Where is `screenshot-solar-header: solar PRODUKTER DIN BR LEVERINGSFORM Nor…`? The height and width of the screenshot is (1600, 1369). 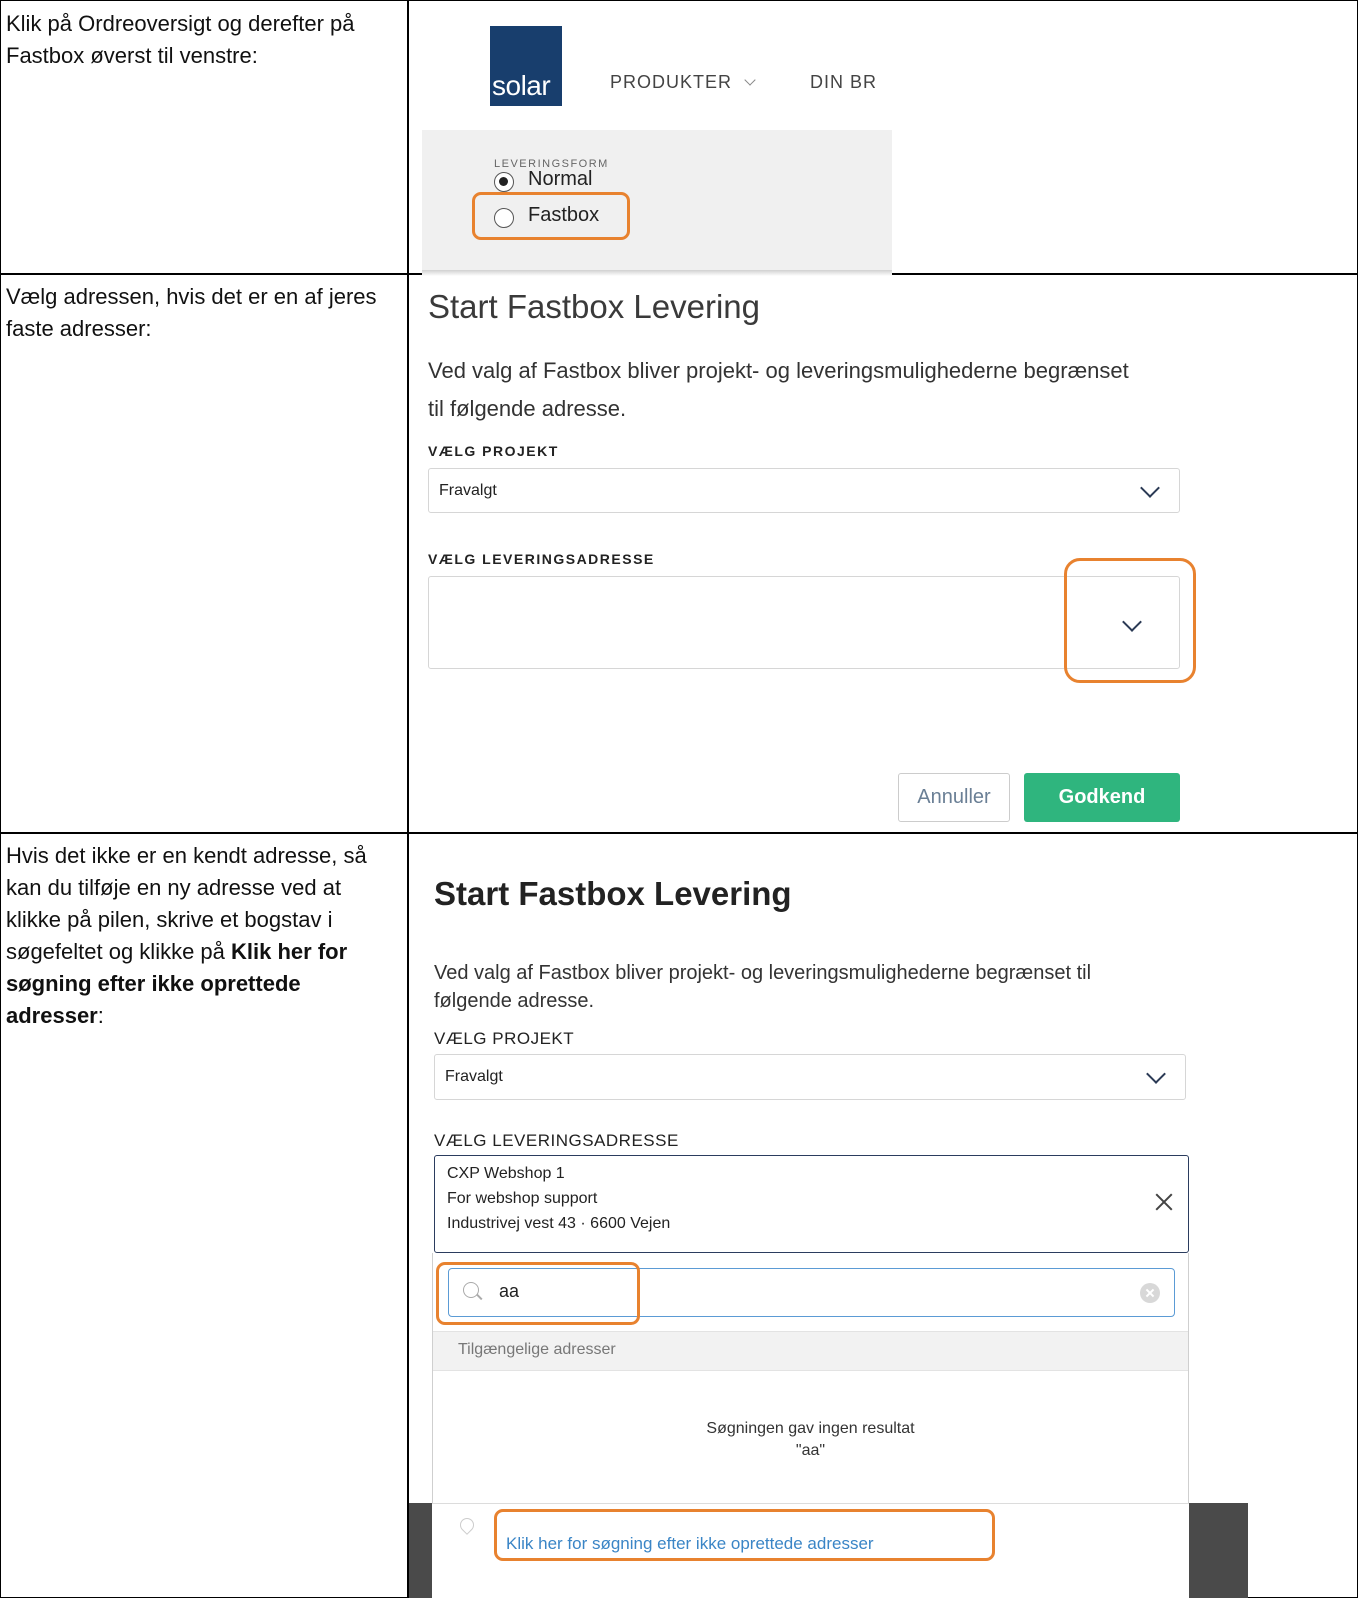 screenshot-solar-header: solar PRODUKTER DIN BR LEVERINGSFORM Nor… is located at coordinates (657, 142).